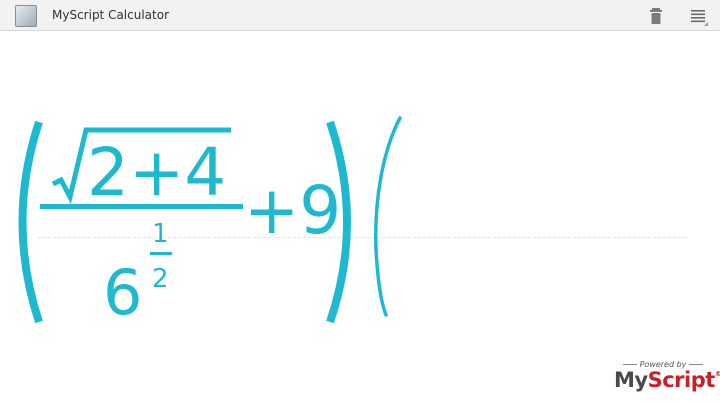  Describe the element at coordinates (161, 253) in the screenshot. I see `exponent-fraction-bar` at that location.